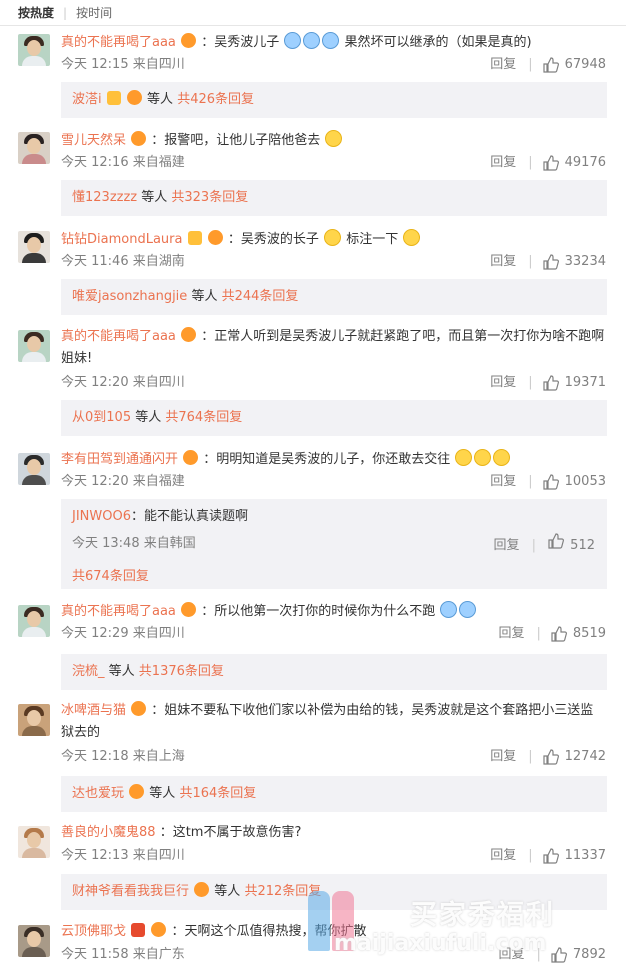 Image resolution: width=626 pixels, height=975 pixels. Describe the element at coordinates (101, 516) in the screenshot. I see `reply-username: JINWOO6` at that location.